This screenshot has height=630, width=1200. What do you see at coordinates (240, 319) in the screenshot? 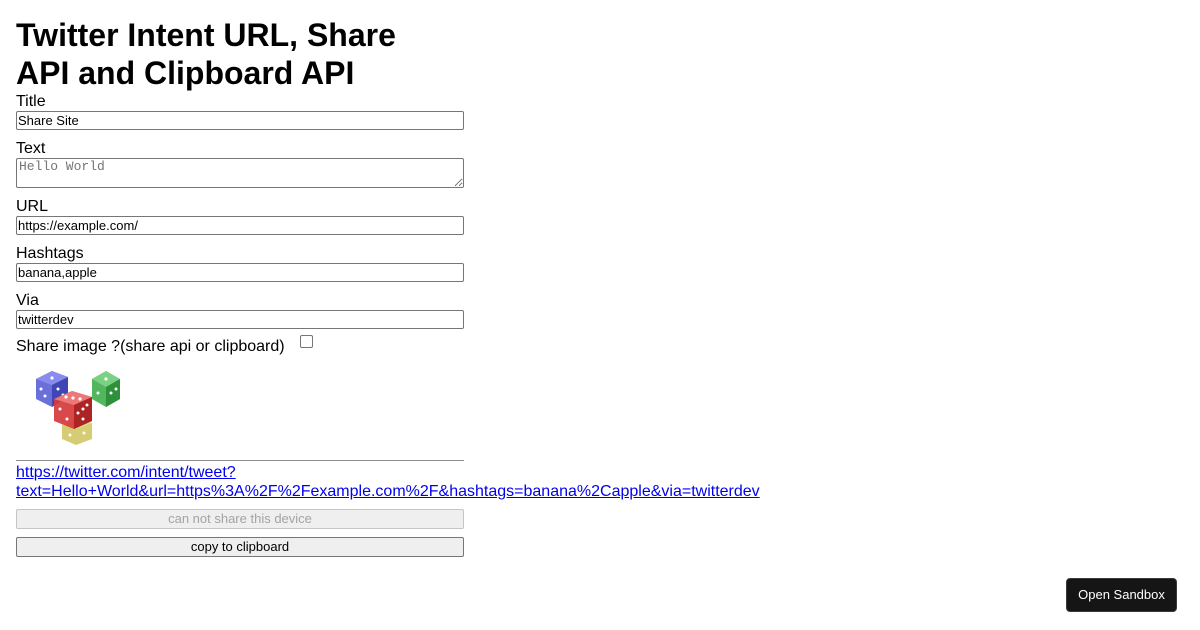
I see `via-input` at bounding box center [240, 319].